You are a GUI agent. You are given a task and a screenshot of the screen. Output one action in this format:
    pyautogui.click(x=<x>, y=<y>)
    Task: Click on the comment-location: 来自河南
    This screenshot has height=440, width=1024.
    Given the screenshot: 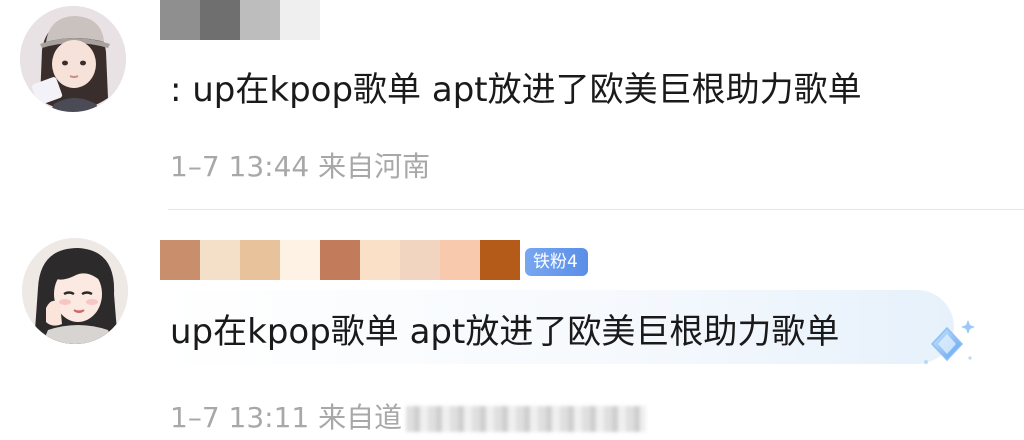 What is the action you would take?
    pyautogui.click(x=374, y=166)
    